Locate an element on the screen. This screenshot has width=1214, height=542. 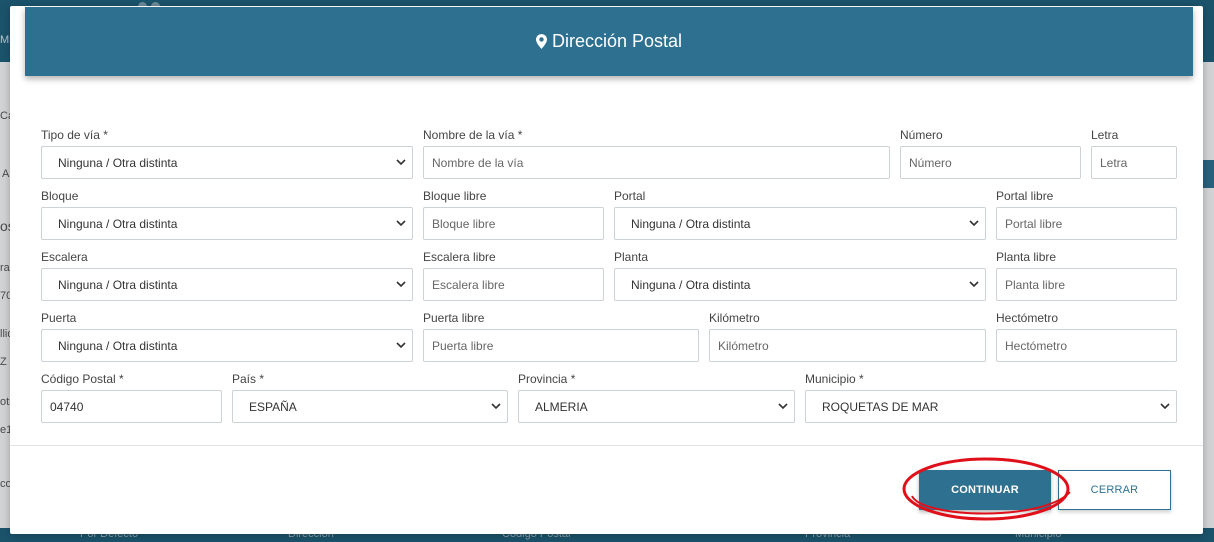
hectometro-label: Hectómetro is located at coordinates (1027, 318).